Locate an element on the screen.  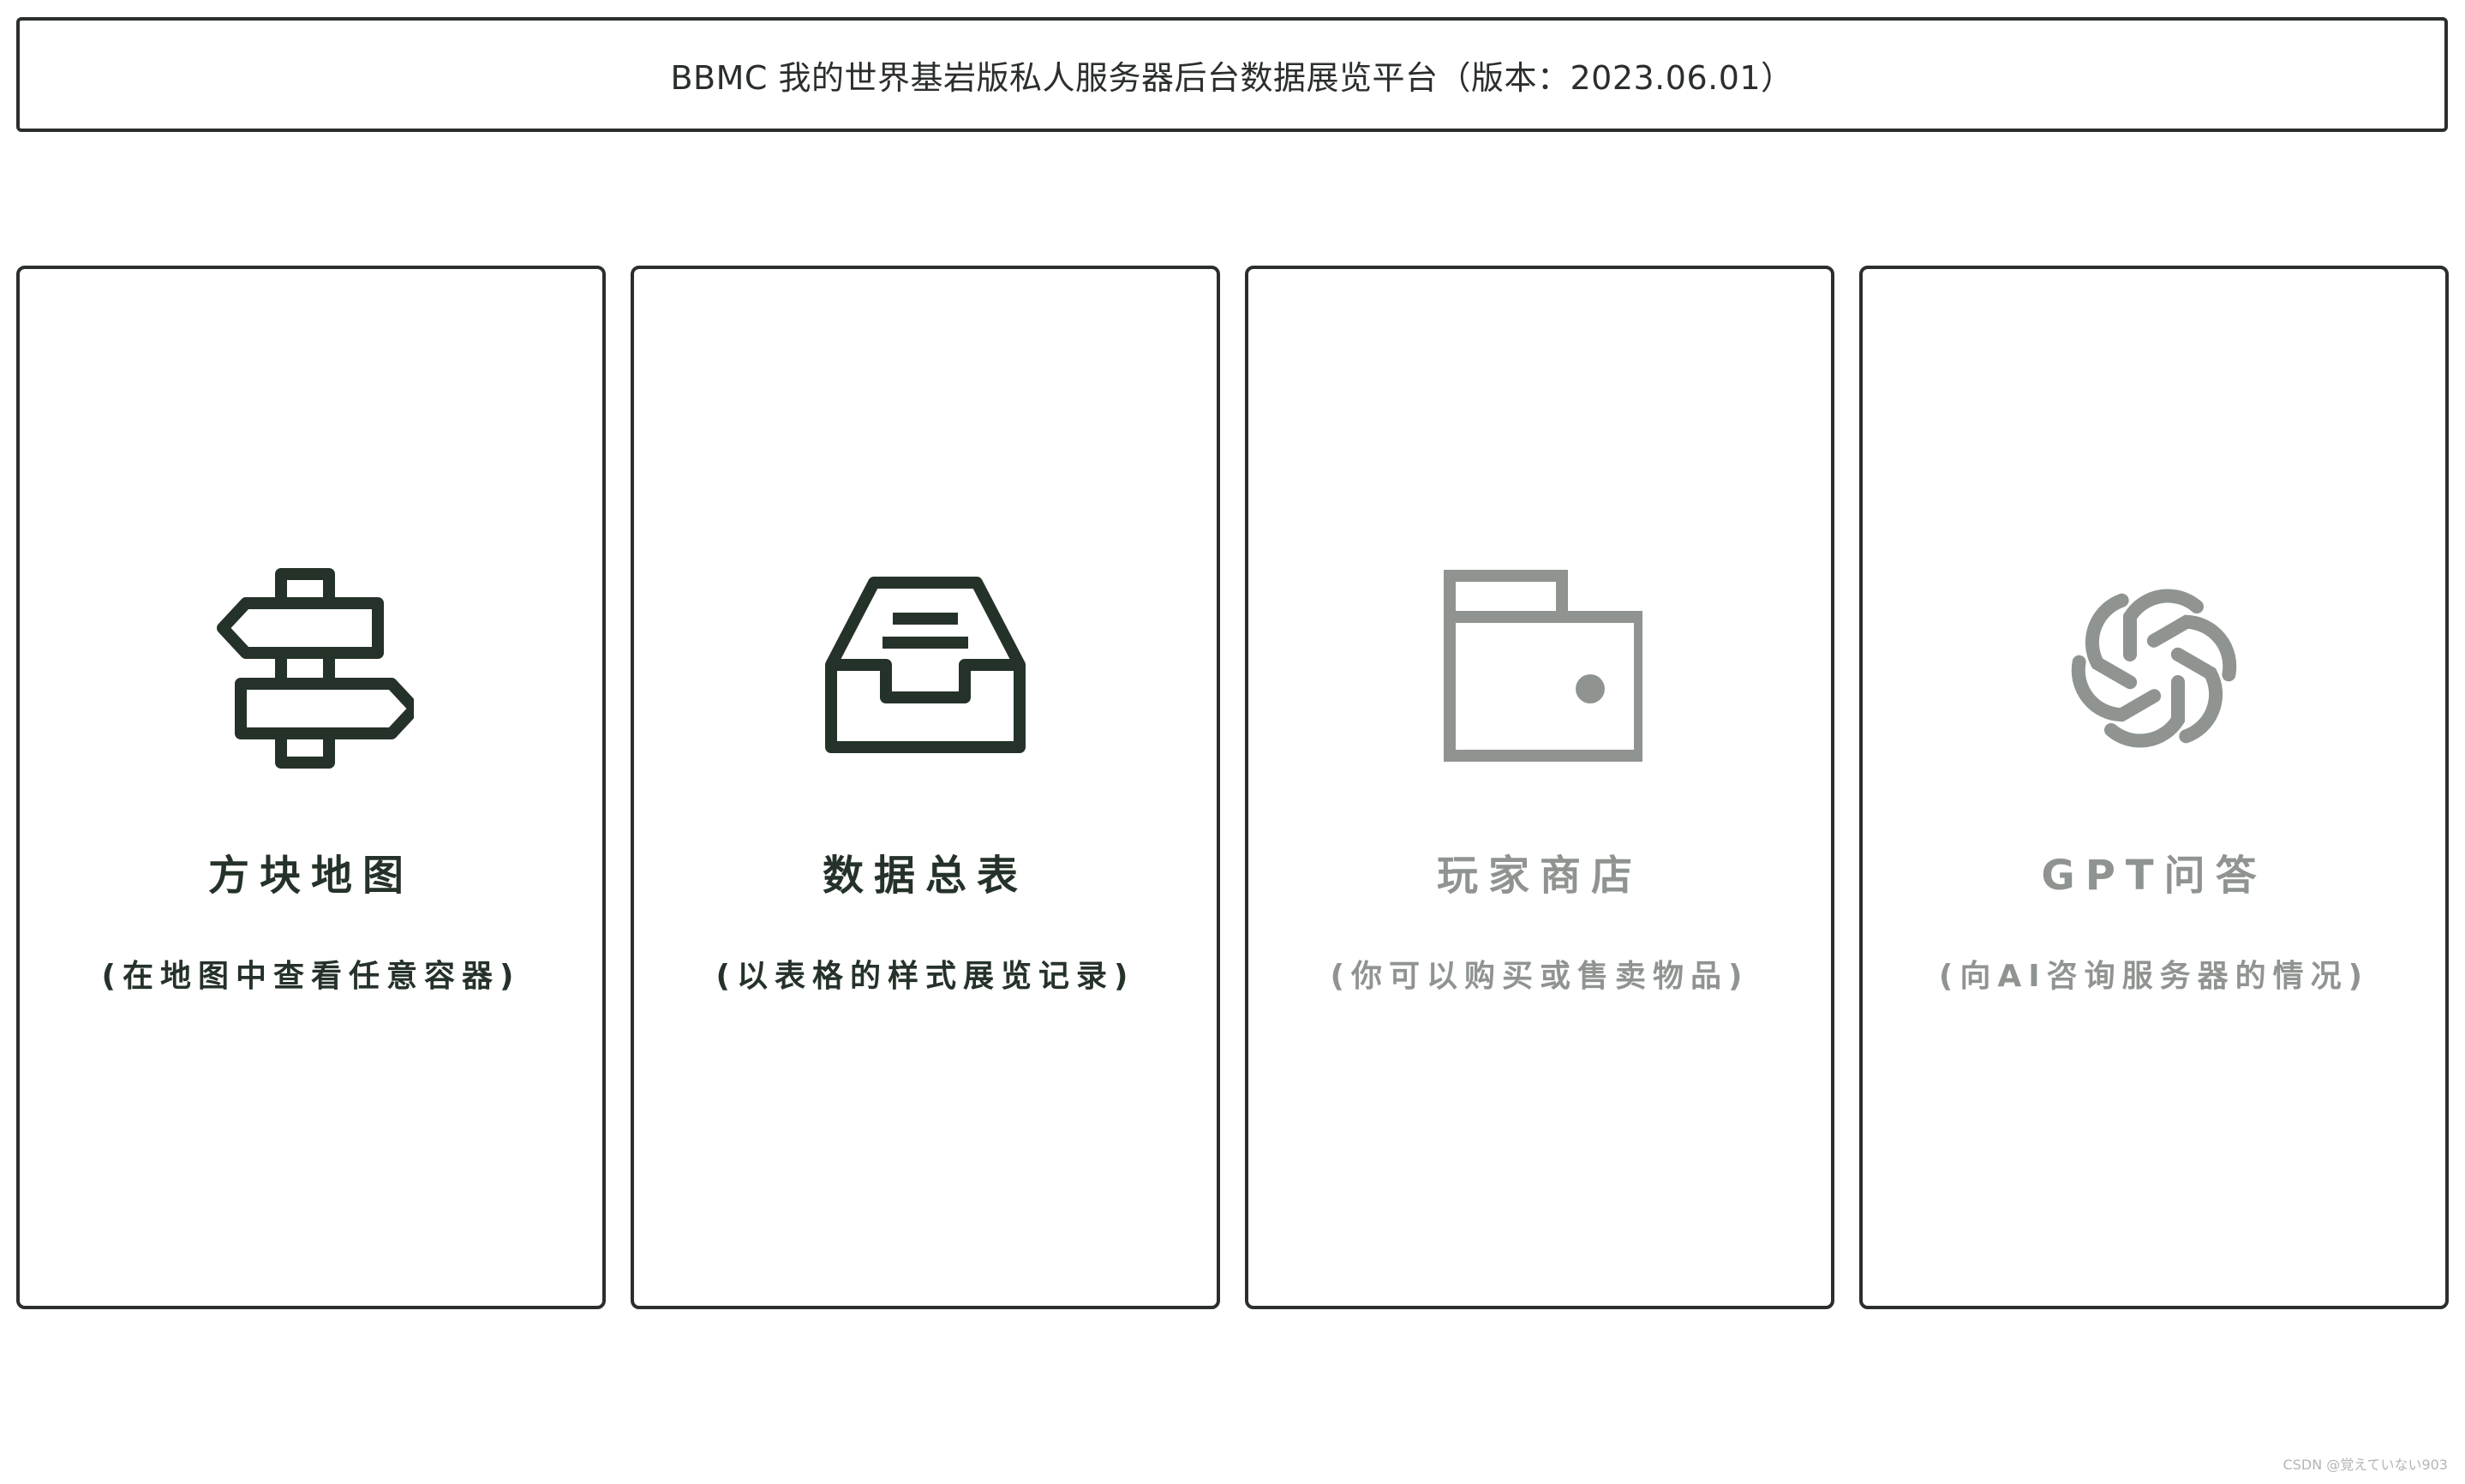
card-title: GPT问答 is located at coordinates (2154, 876).